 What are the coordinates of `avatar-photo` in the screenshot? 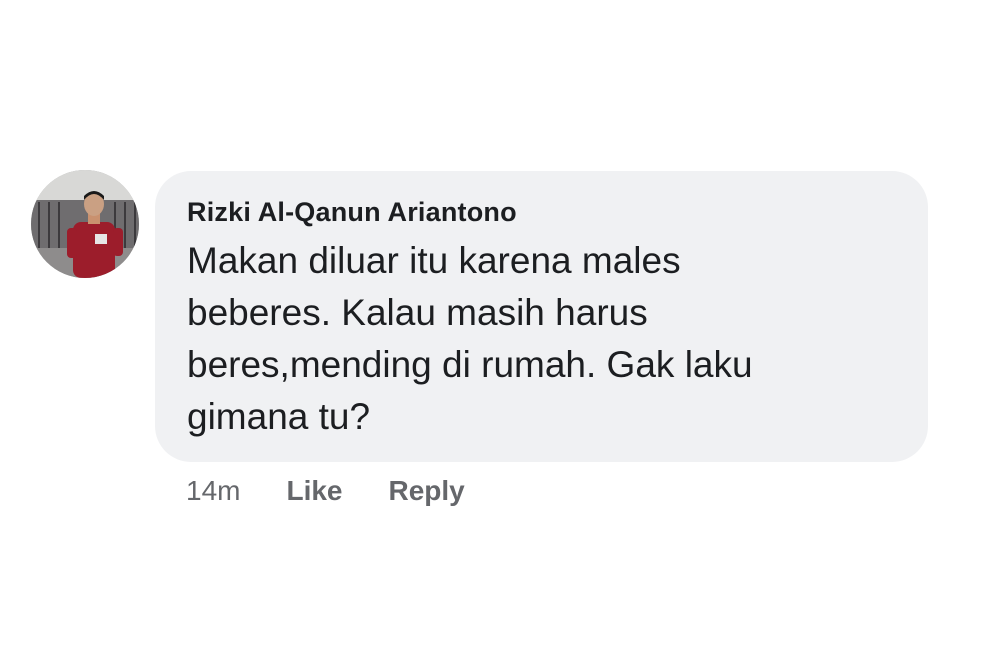 It's located at (85, 224).